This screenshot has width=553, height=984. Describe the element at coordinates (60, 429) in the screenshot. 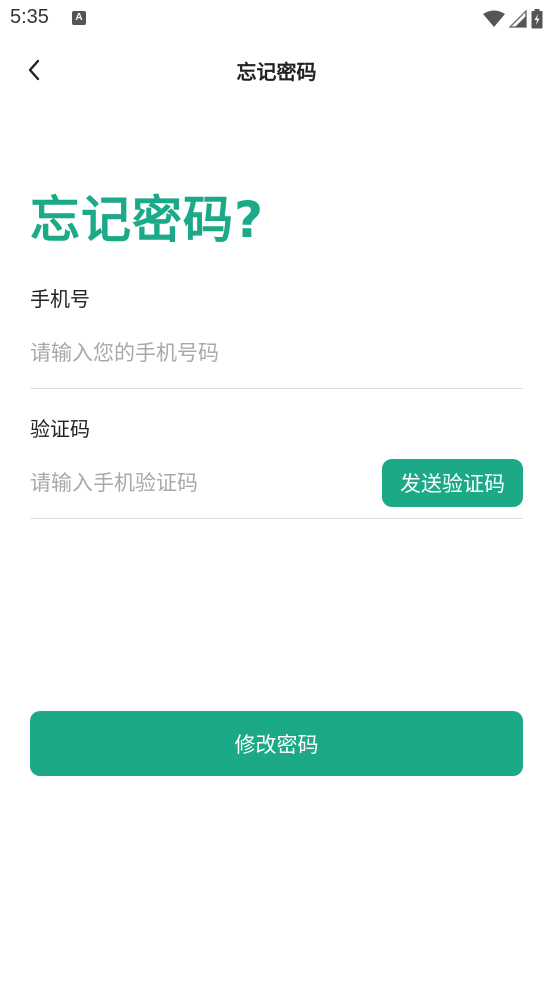

I see `code-label: 验证码` at that location.